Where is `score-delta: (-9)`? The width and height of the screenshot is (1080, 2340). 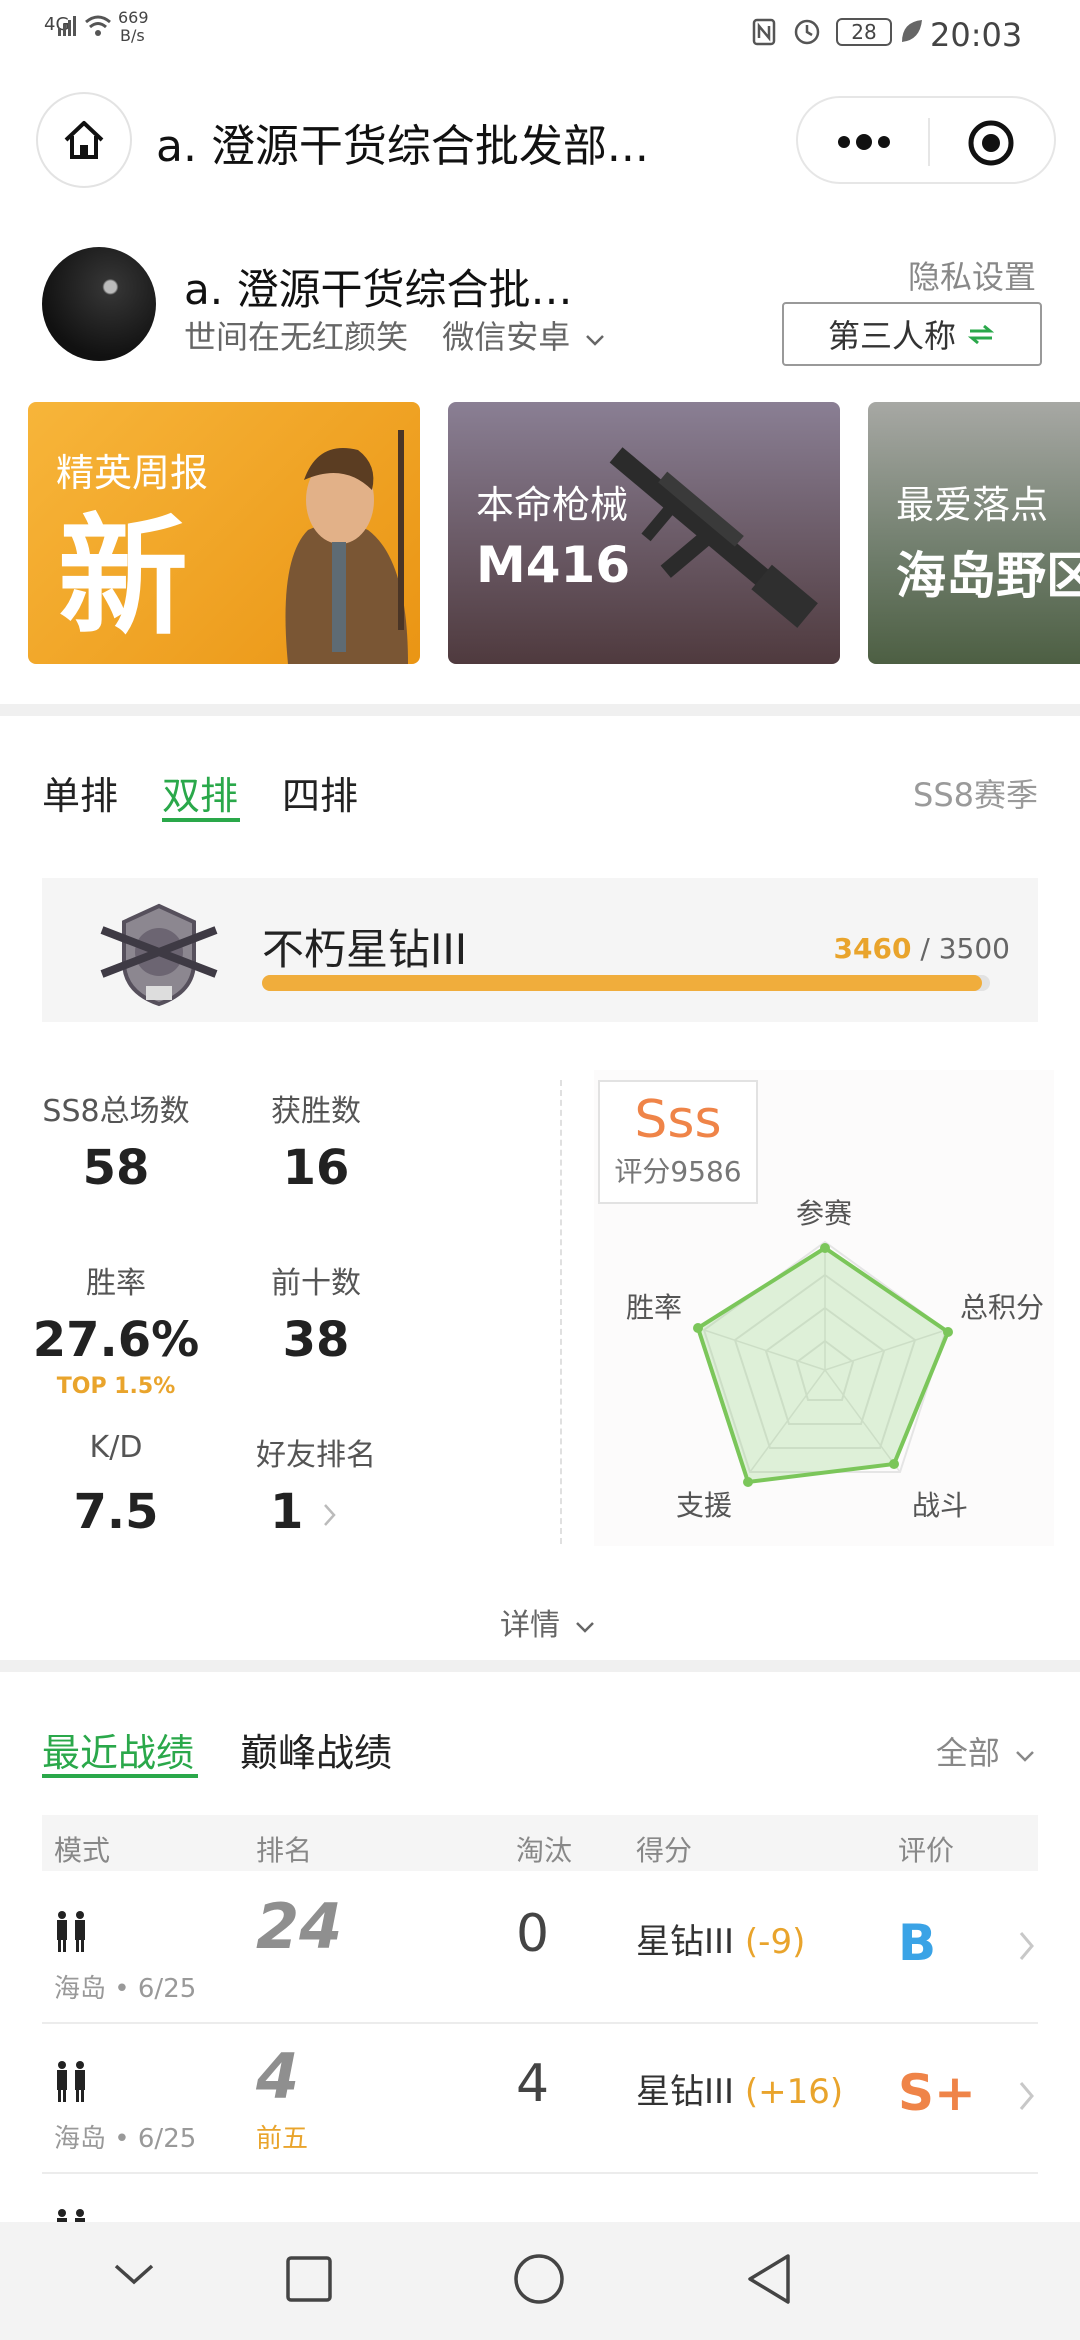
score-delta: (-9) is located at coordinates (775, 1942).